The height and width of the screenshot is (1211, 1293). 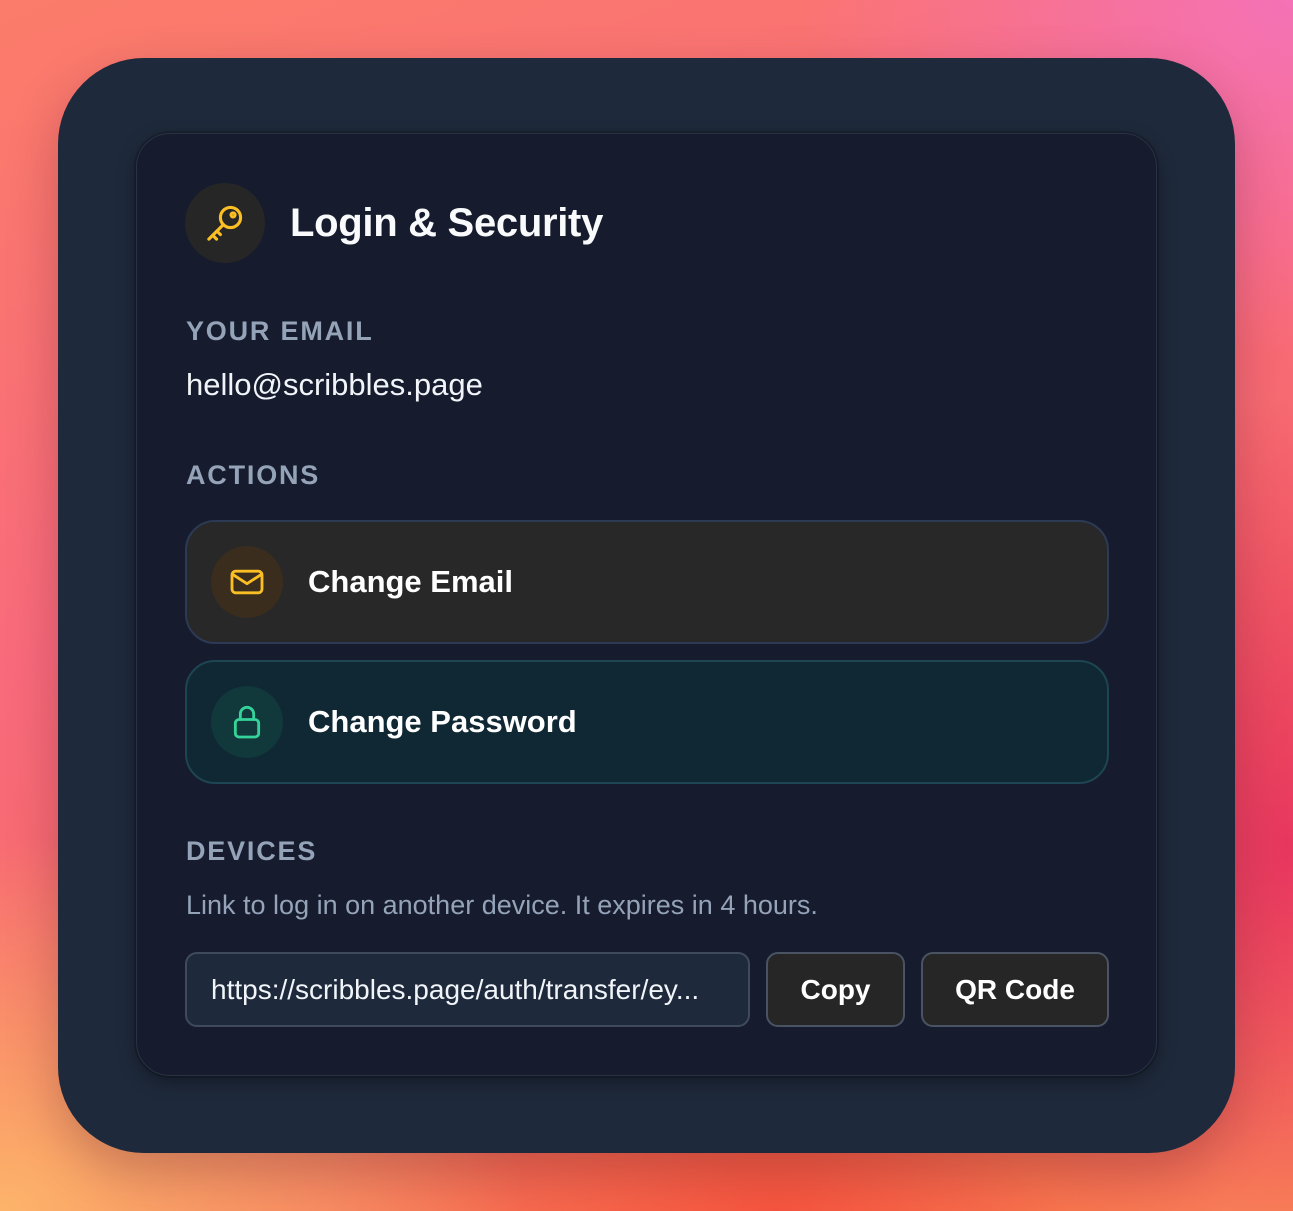 What do you see at coordinates (252, 851) in the screenshot?
I see `devices-label: DEVICES` at bounding box center [252, 851].